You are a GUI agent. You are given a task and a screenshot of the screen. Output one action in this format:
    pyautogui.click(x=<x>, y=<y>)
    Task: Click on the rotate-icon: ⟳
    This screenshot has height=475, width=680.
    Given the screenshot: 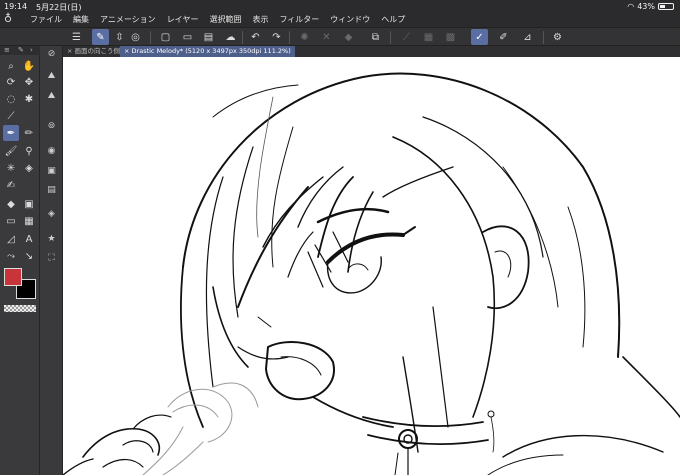 What is the action you would take?
    pyautogui.click(x=11, y=82)
    